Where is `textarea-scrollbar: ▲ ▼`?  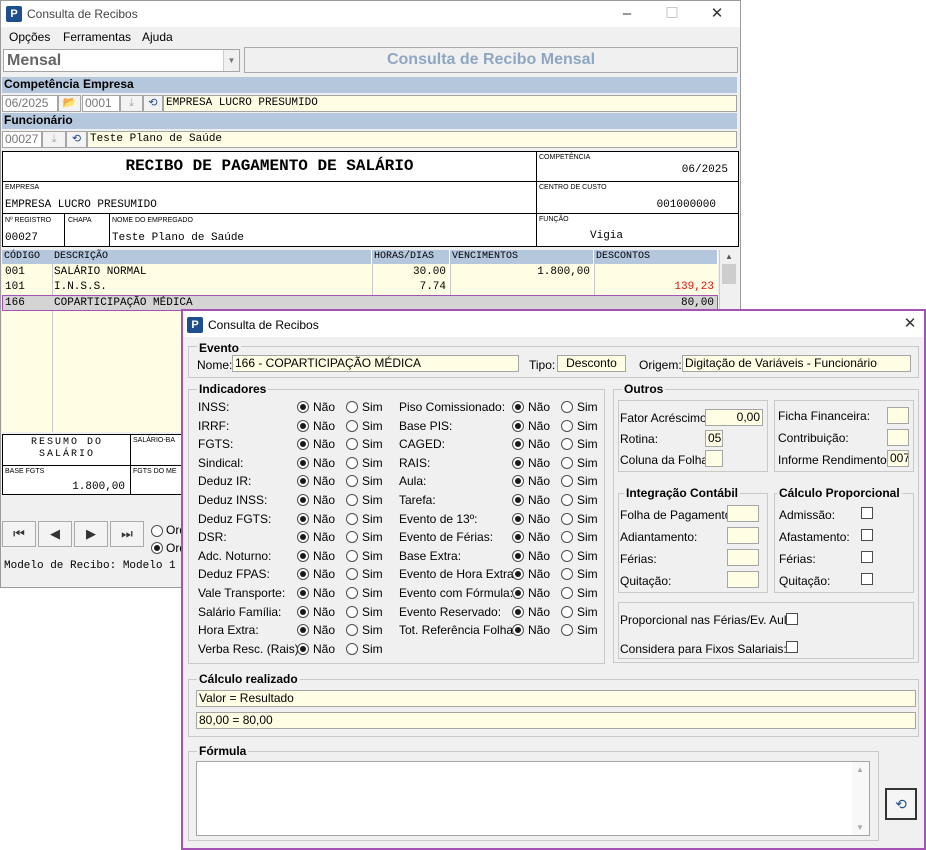
textarea-scrollbar: ▲ ▼ is located at coordinates (860, 798).